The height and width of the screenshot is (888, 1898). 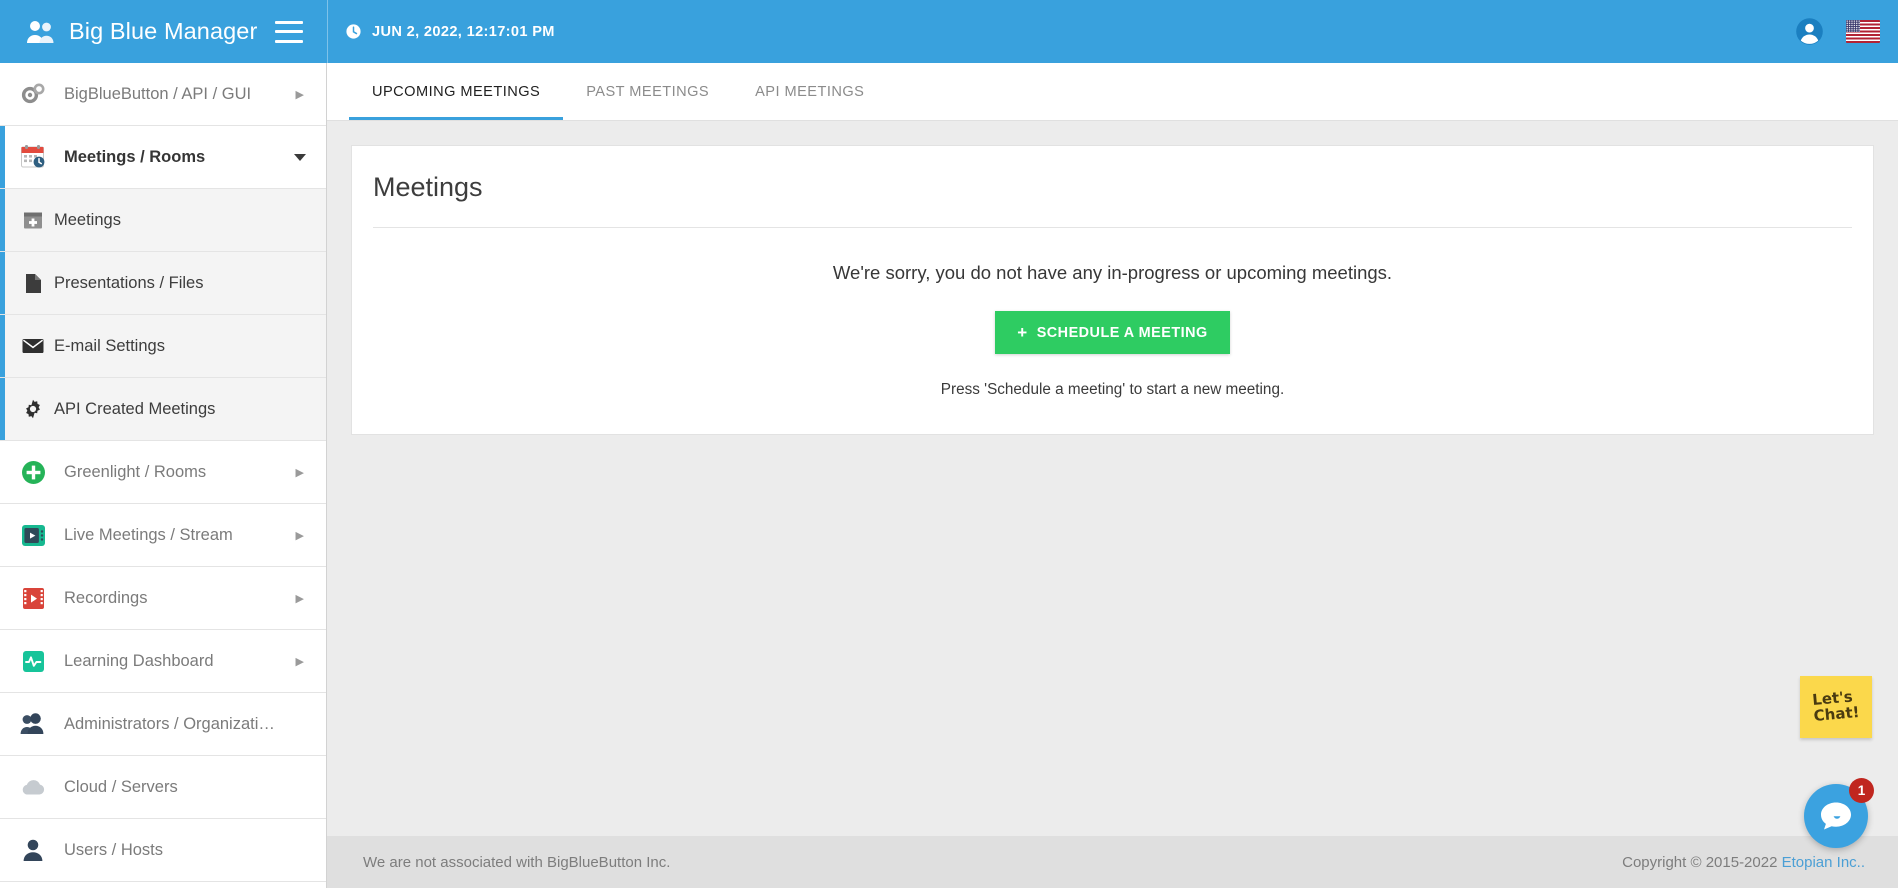 What do you see at coordinates (106, 597) in the screenshot?
I see `sidebar-item-label: Recordings` at bounding box center [106, 597].